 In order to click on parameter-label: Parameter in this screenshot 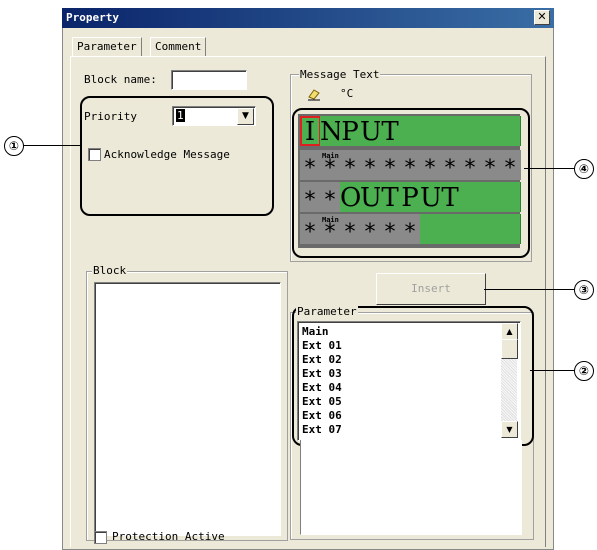, I will do `click(327, 311)`.